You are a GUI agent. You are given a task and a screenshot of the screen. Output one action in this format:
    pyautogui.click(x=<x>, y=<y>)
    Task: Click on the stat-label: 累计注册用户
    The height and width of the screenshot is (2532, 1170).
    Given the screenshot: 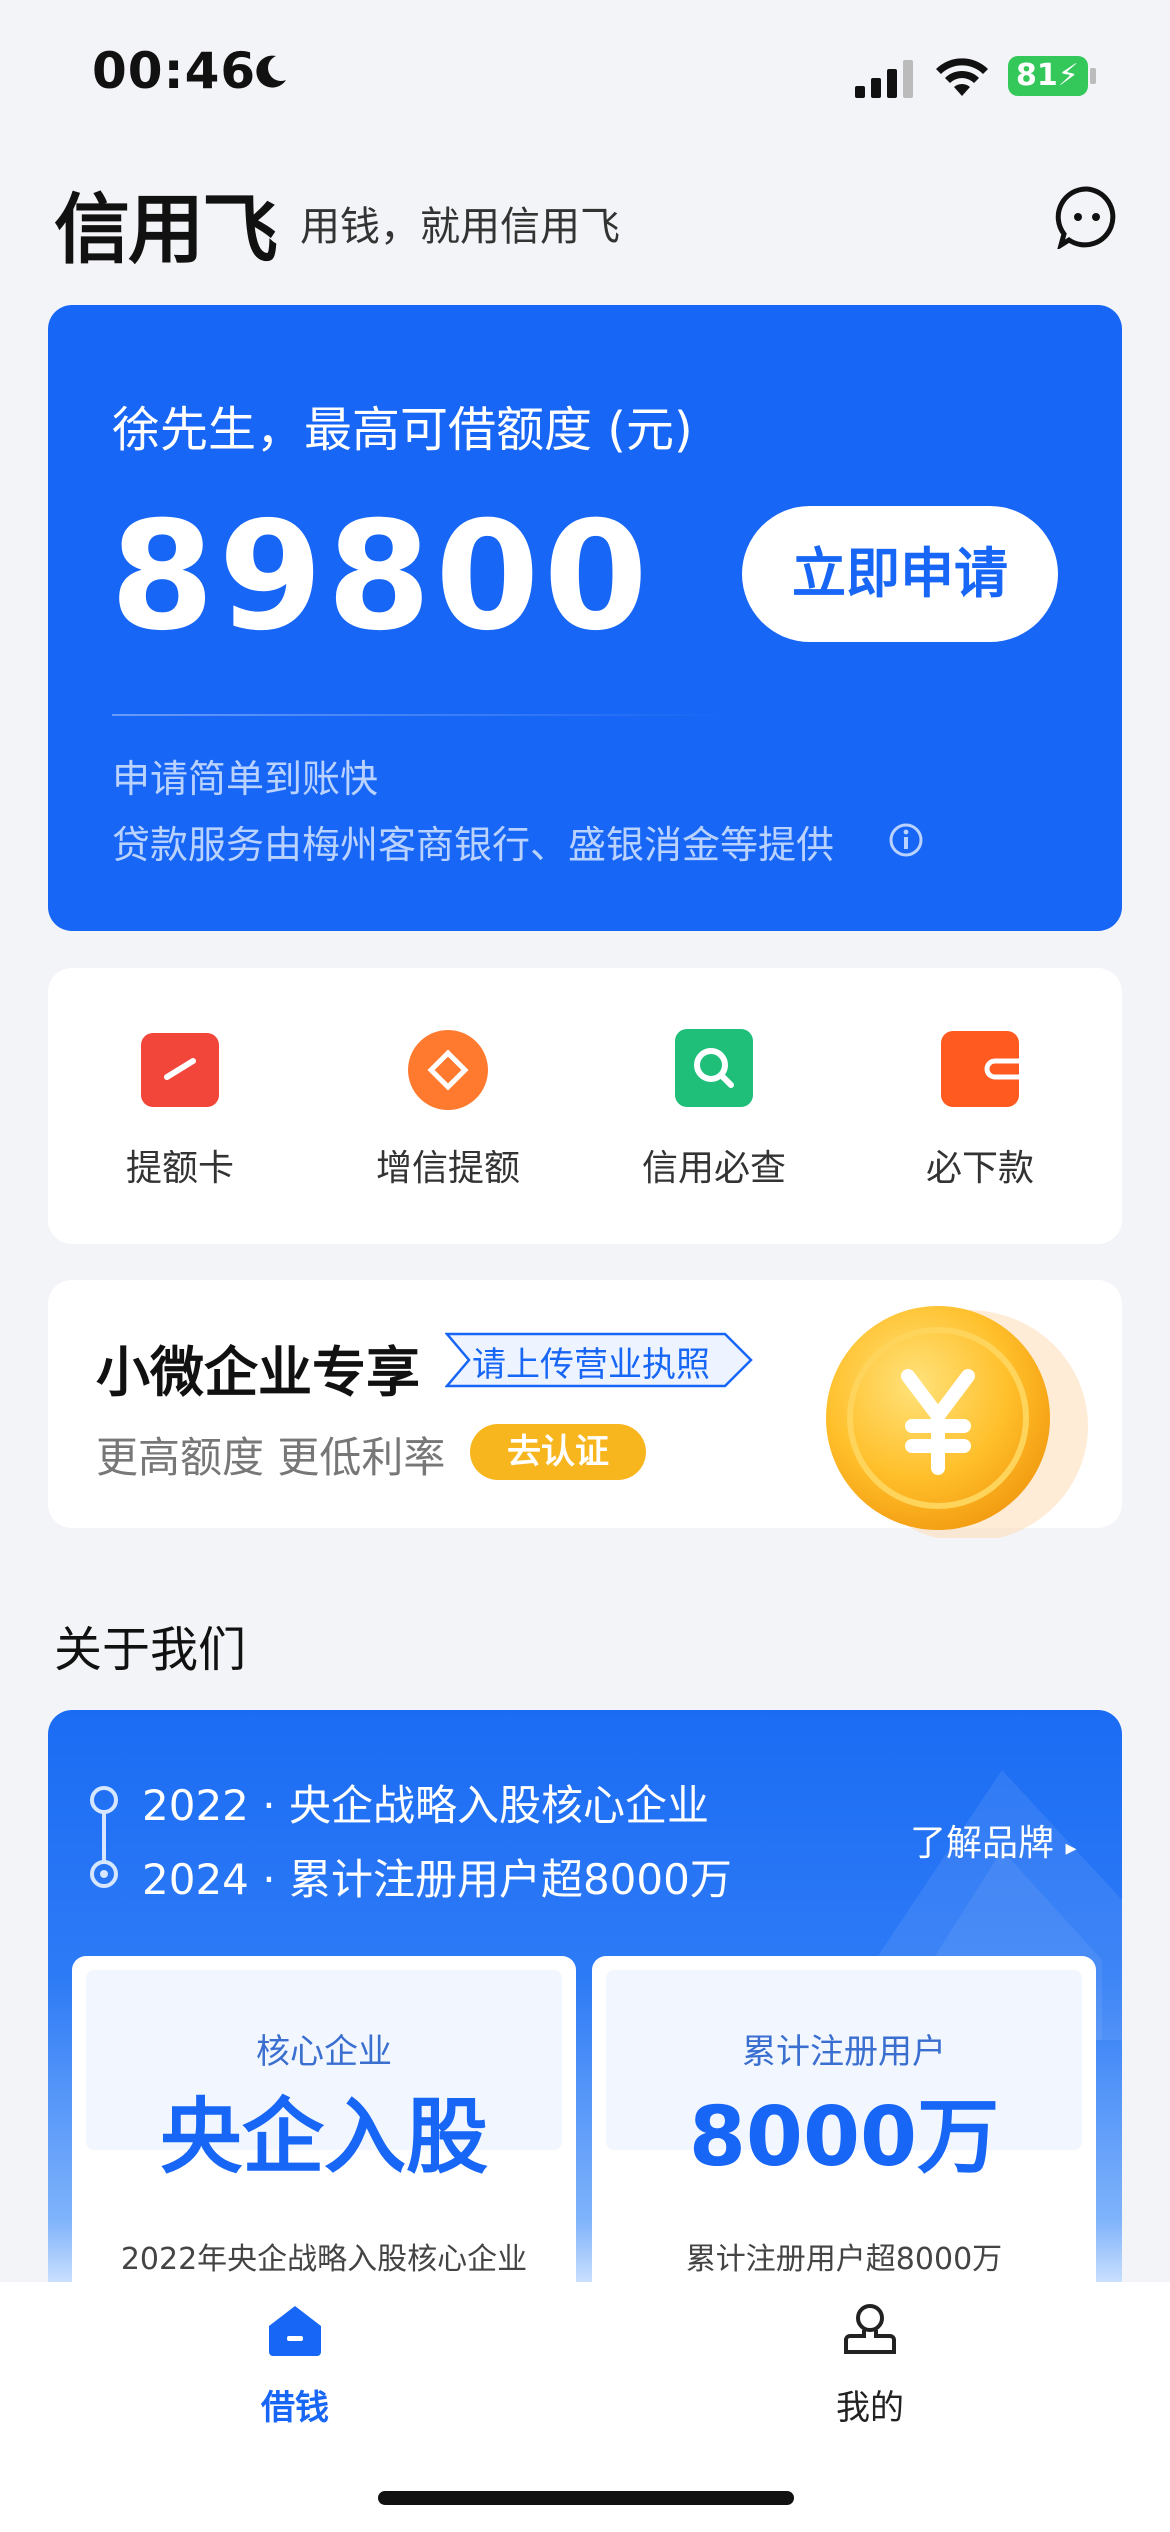 What is the action you would take?
    pyautogui.click(x=844, y=2052)
    